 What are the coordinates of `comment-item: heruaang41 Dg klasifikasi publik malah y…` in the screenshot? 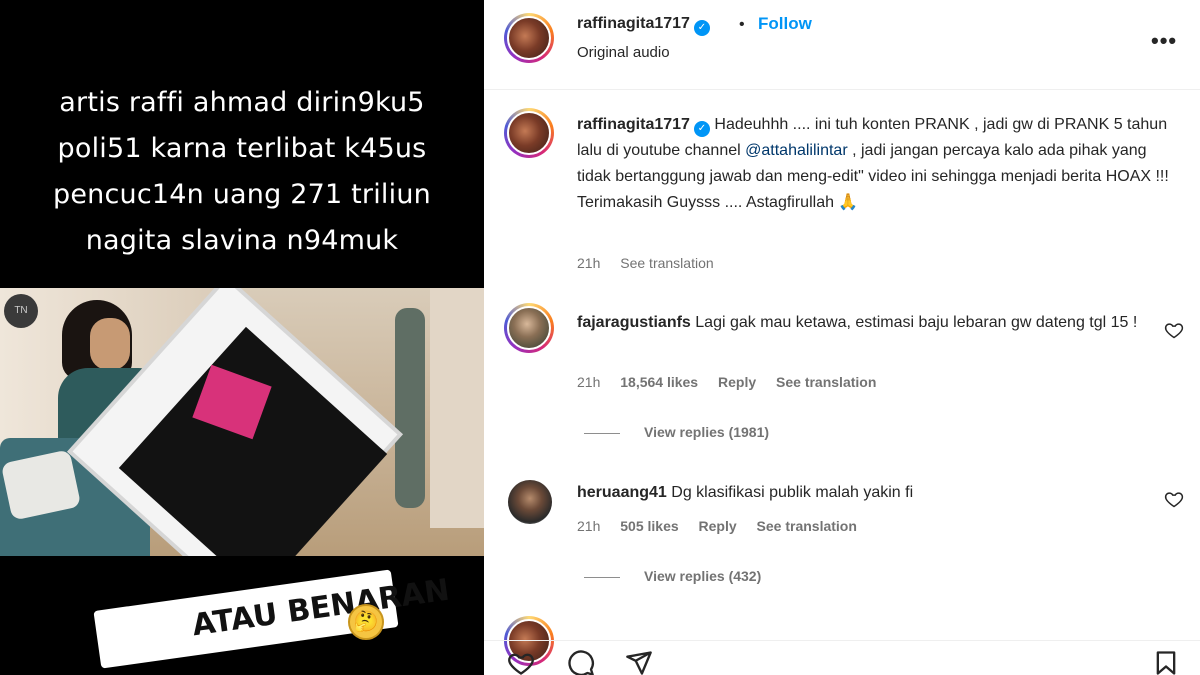 It's located at (862, 493).